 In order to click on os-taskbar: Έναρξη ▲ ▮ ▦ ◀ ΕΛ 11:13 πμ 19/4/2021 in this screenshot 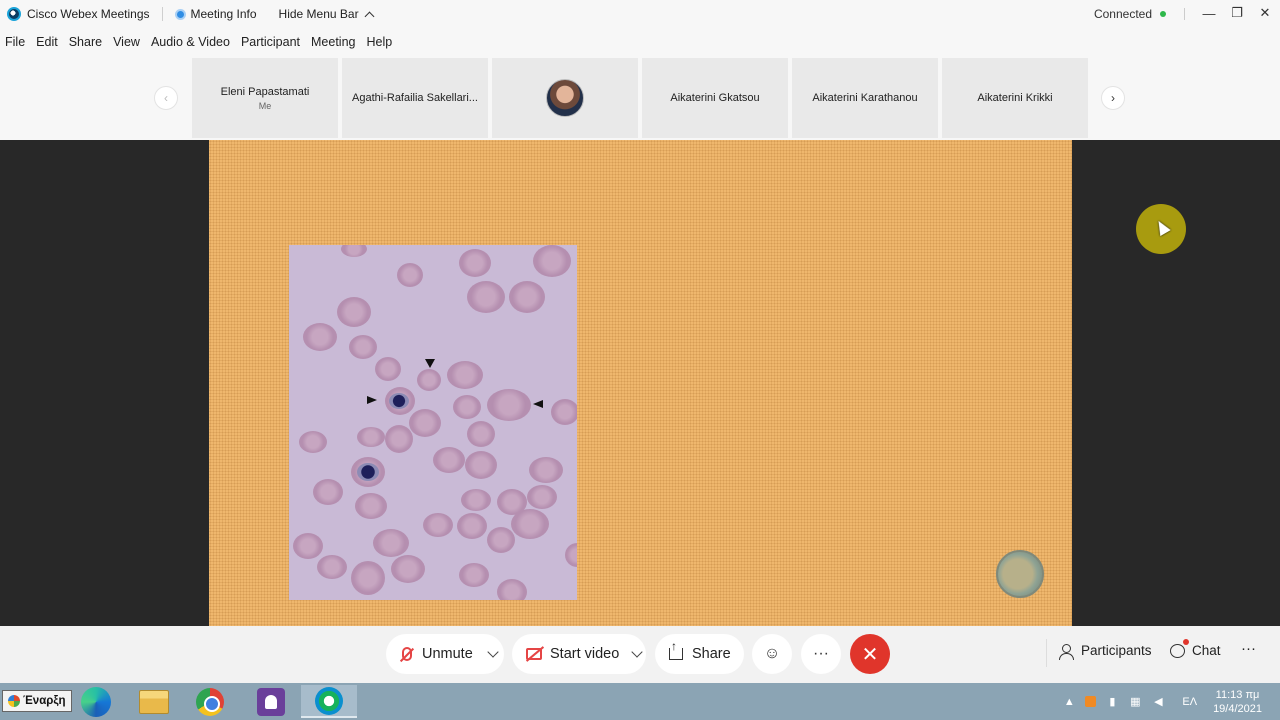, I will do `click(640, 701)`.